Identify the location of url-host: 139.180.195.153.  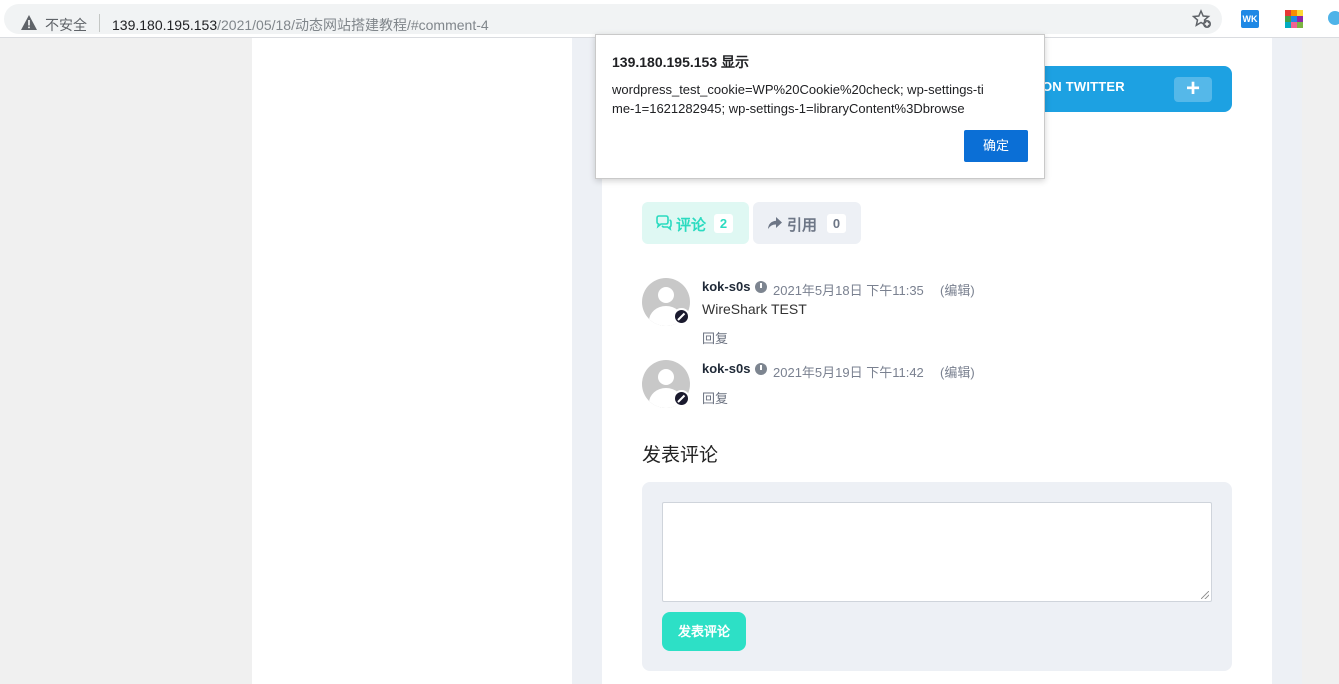
(165, 25).